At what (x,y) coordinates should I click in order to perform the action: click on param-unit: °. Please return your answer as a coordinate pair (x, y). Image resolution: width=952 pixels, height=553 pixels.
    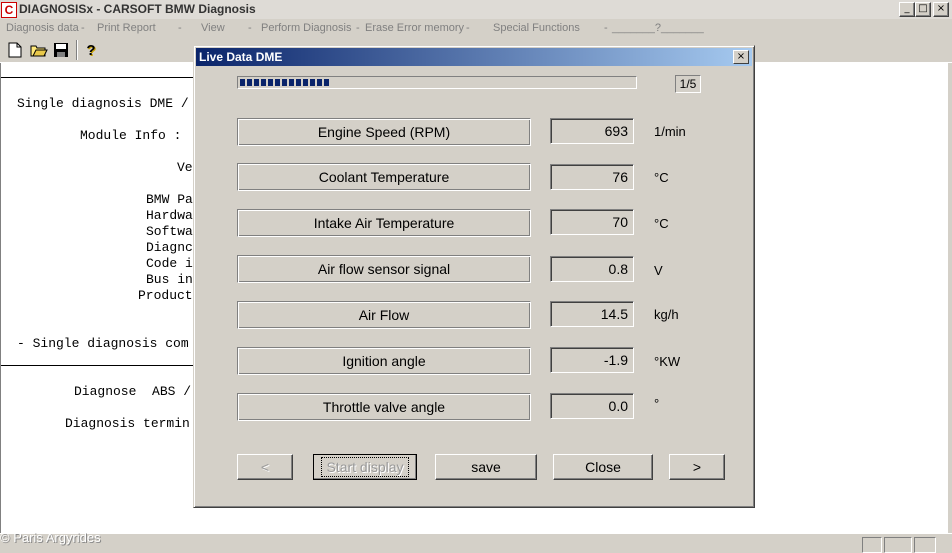
    Looking at the image, I should click on (657, 403).